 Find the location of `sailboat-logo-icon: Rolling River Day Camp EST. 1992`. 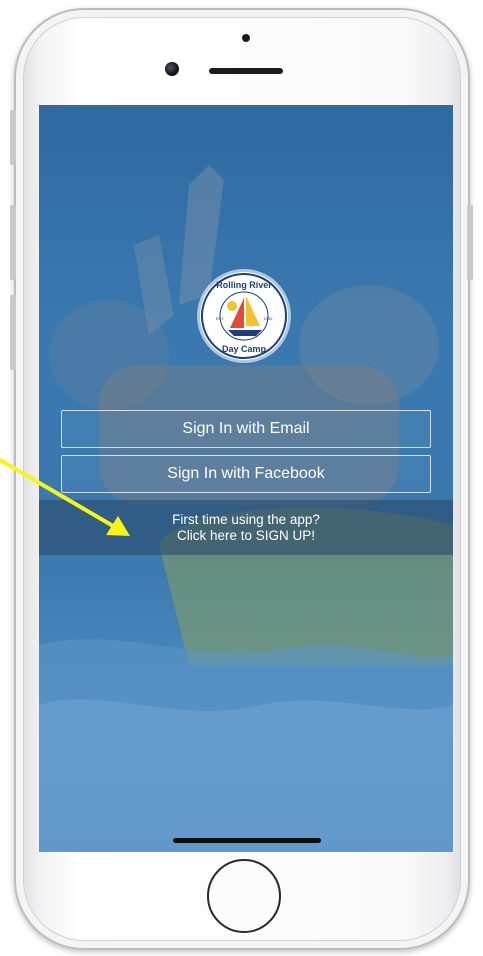

sailboat-logo-icon: Rolling River Day Camp EST. 1992 is located at coordinates (244, 316).